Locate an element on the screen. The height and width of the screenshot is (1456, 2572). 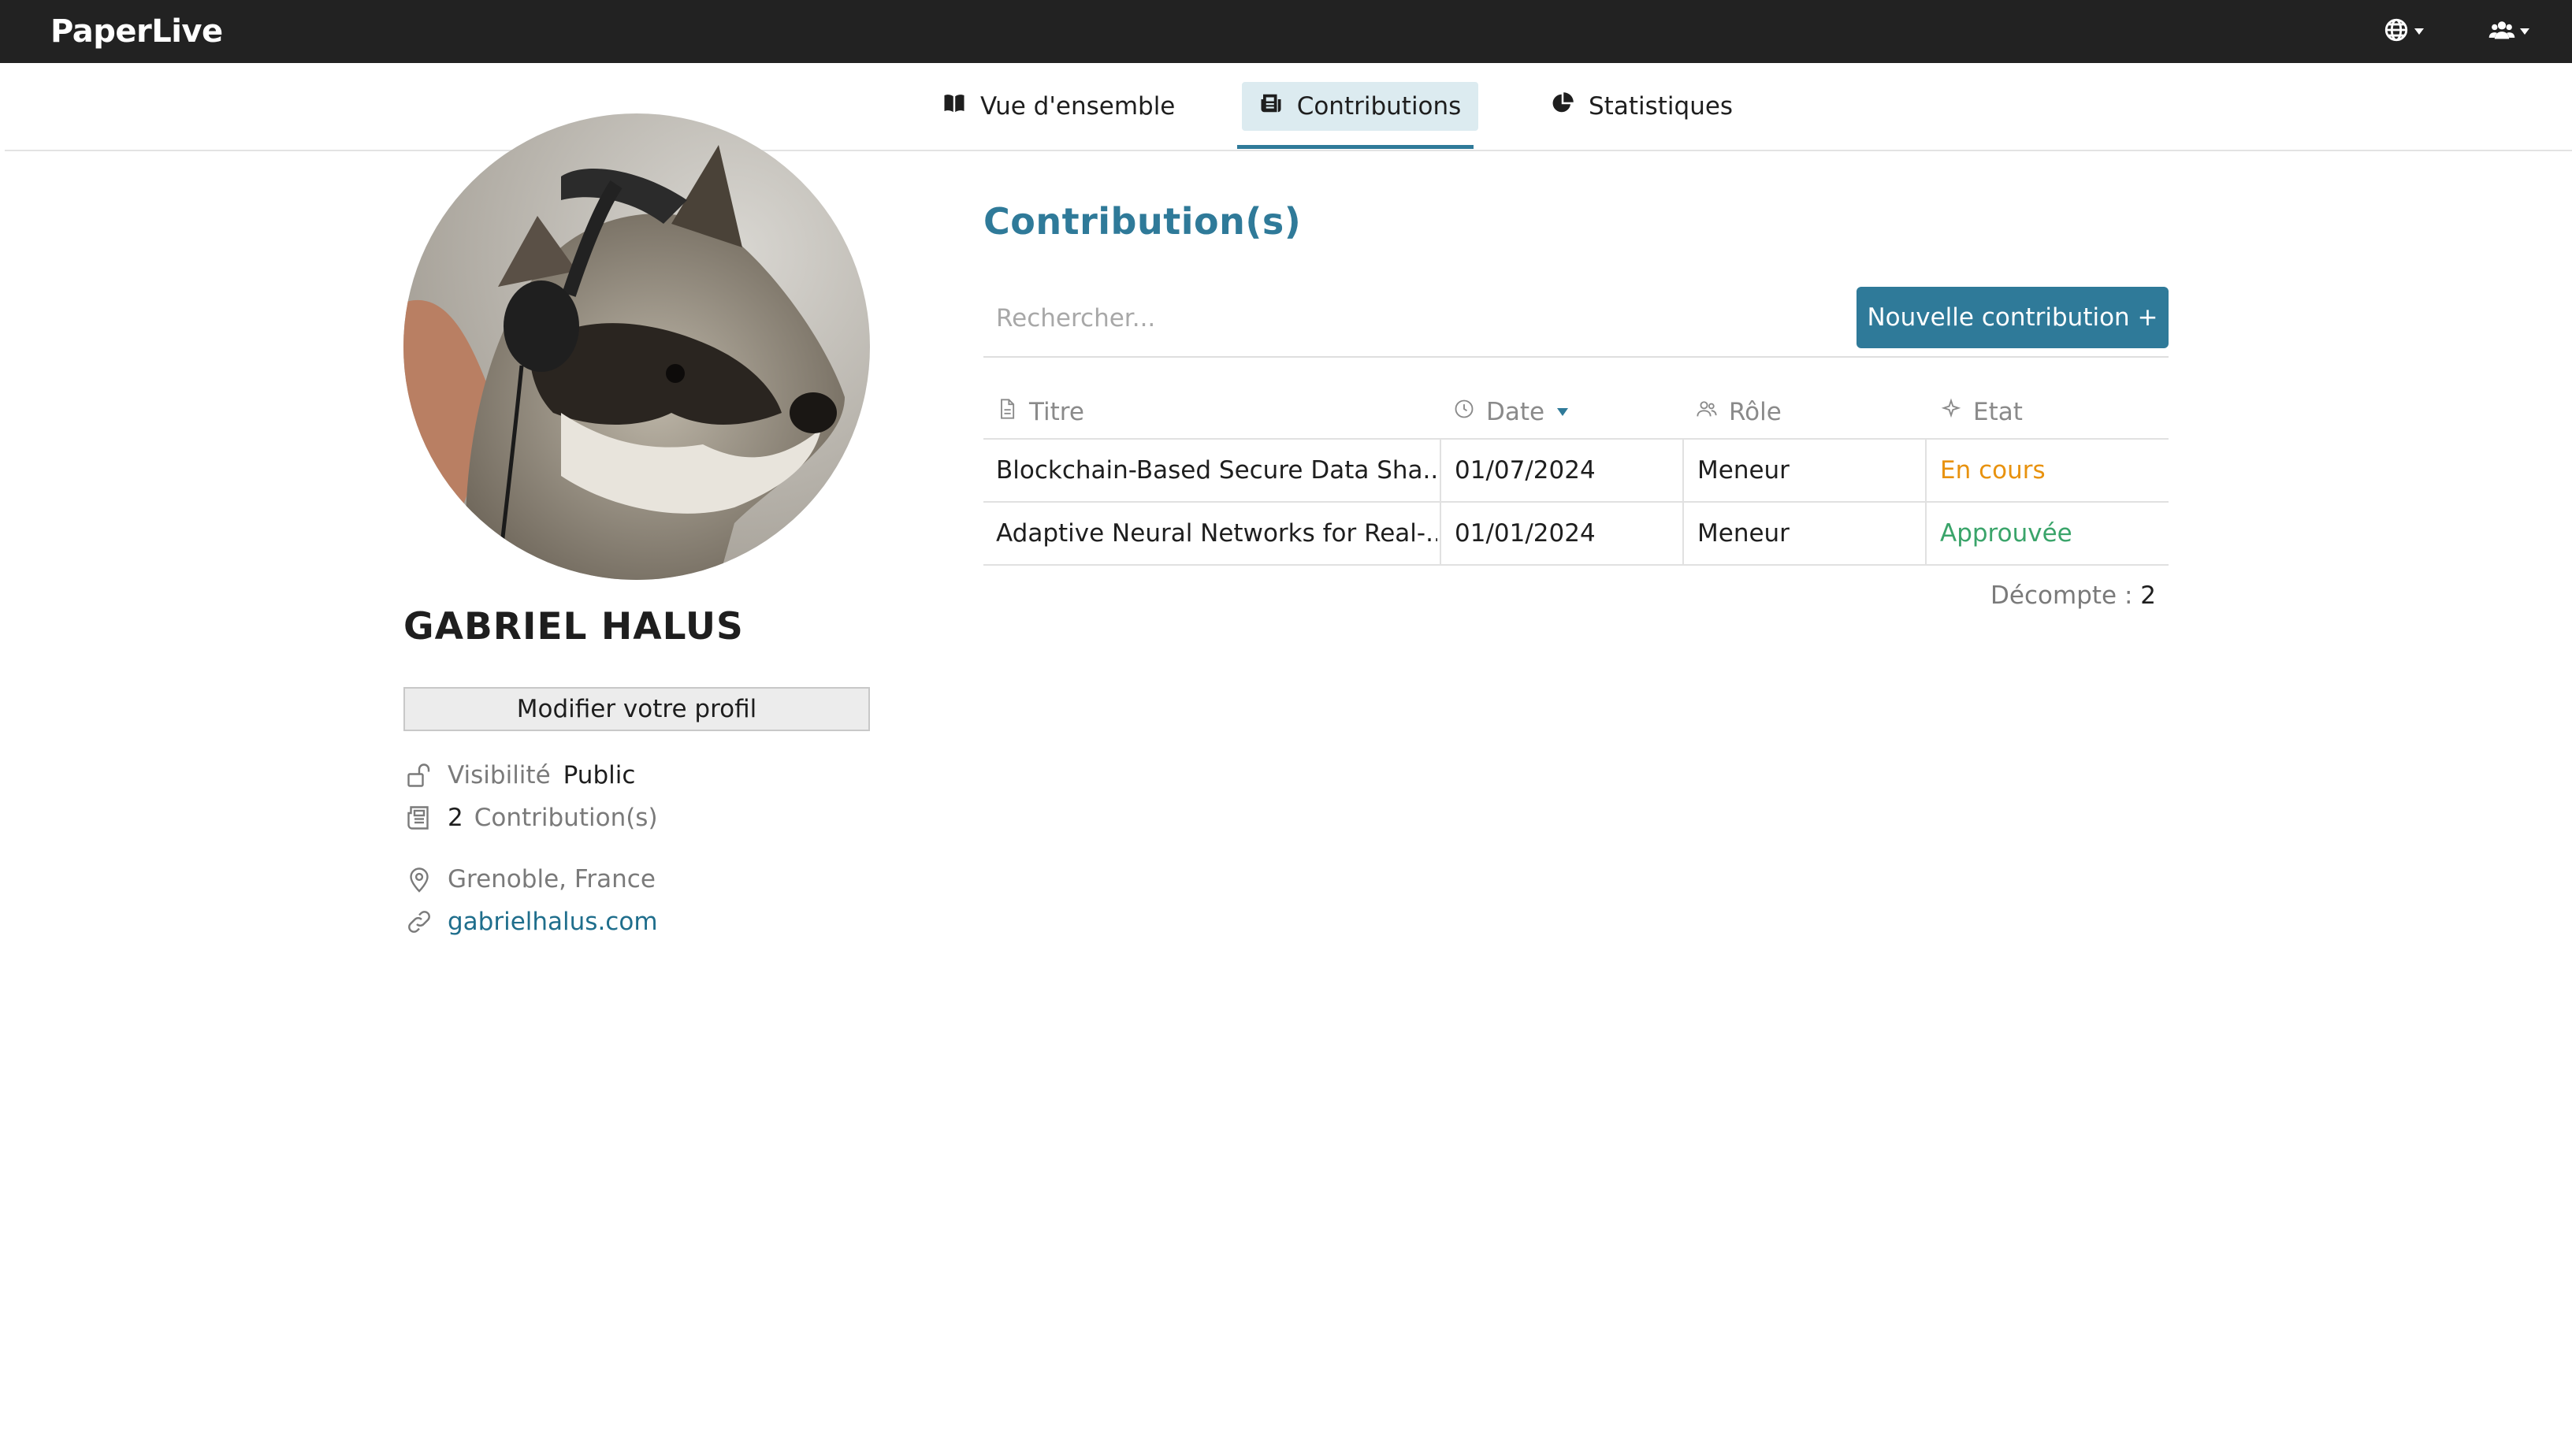
column-header-role: Rôle is located at coordinates (1739, 412).